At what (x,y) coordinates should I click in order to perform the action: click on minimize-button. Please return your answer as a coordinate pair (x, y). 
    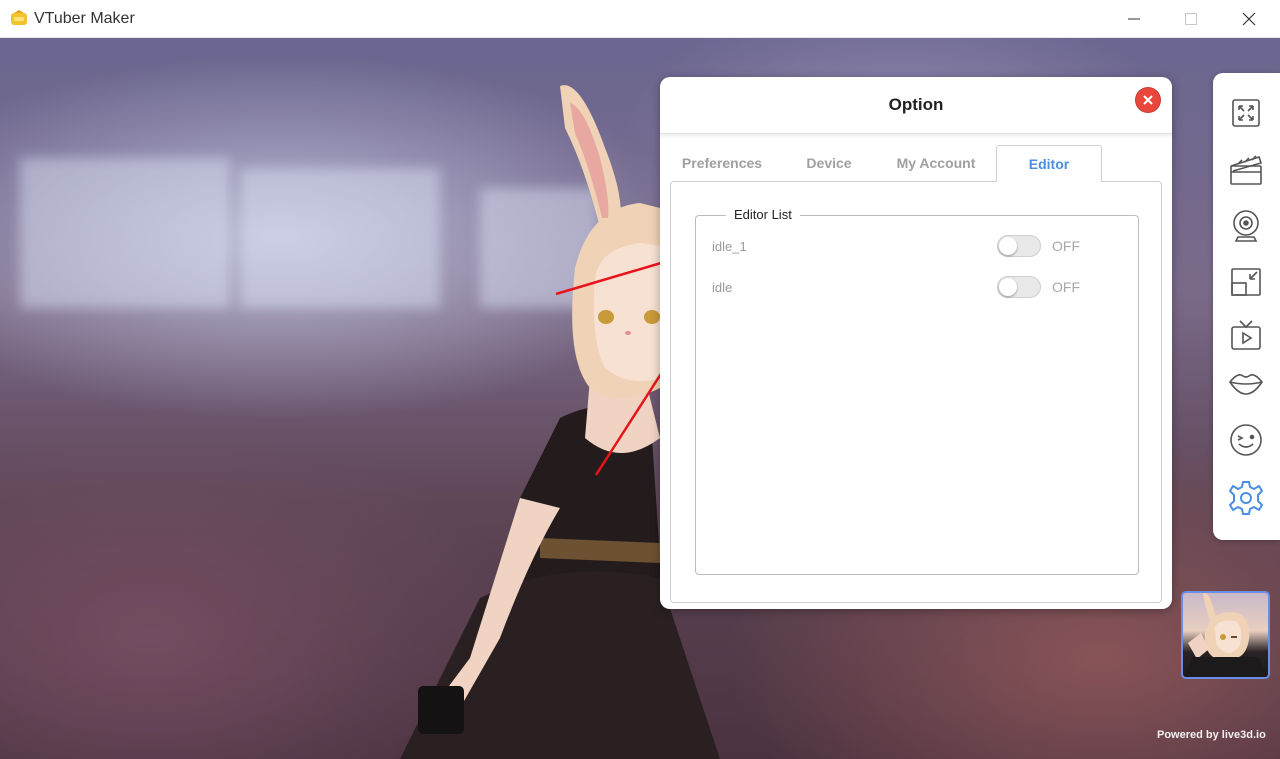
    Looking at the image, I should click on (1134, 19).